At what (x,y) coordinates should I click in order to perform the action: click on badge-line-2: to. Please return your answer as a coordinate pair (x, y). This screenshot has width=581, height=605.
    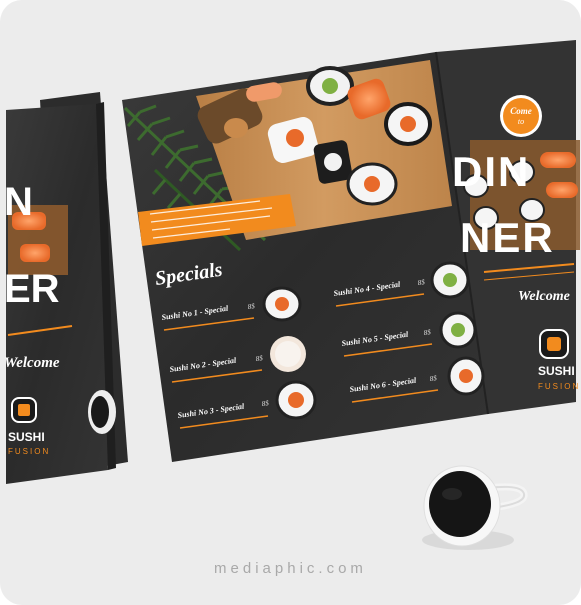
    Looking at the image, I should click on (521, 121).